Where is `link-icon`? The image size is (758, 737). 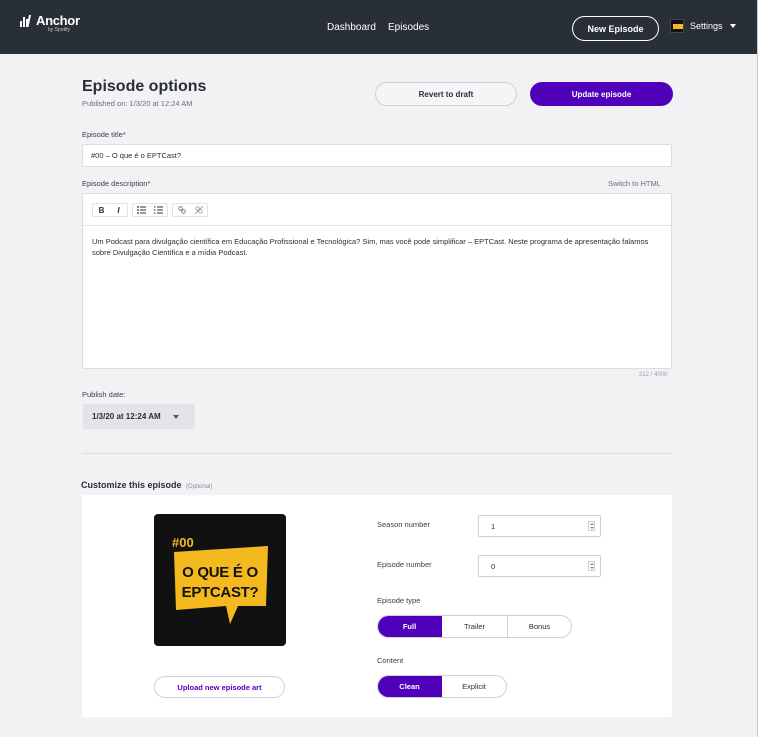
link-icon is located at coordinates (181, 210).